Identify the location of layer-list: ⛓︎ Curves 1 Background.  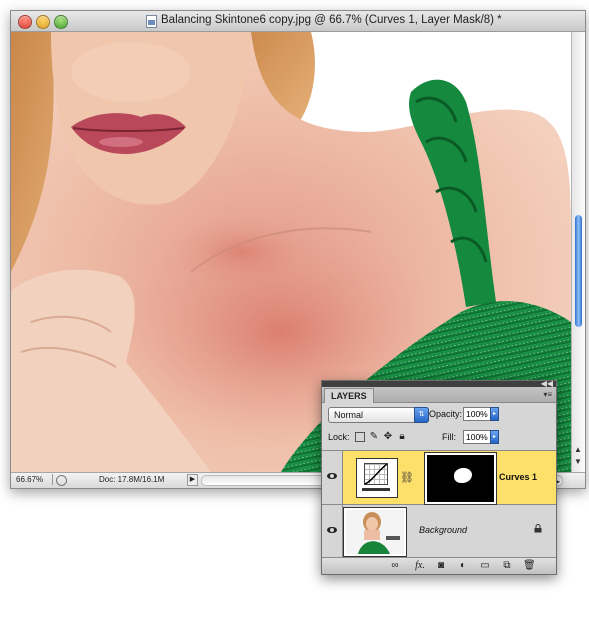
(439, 504).